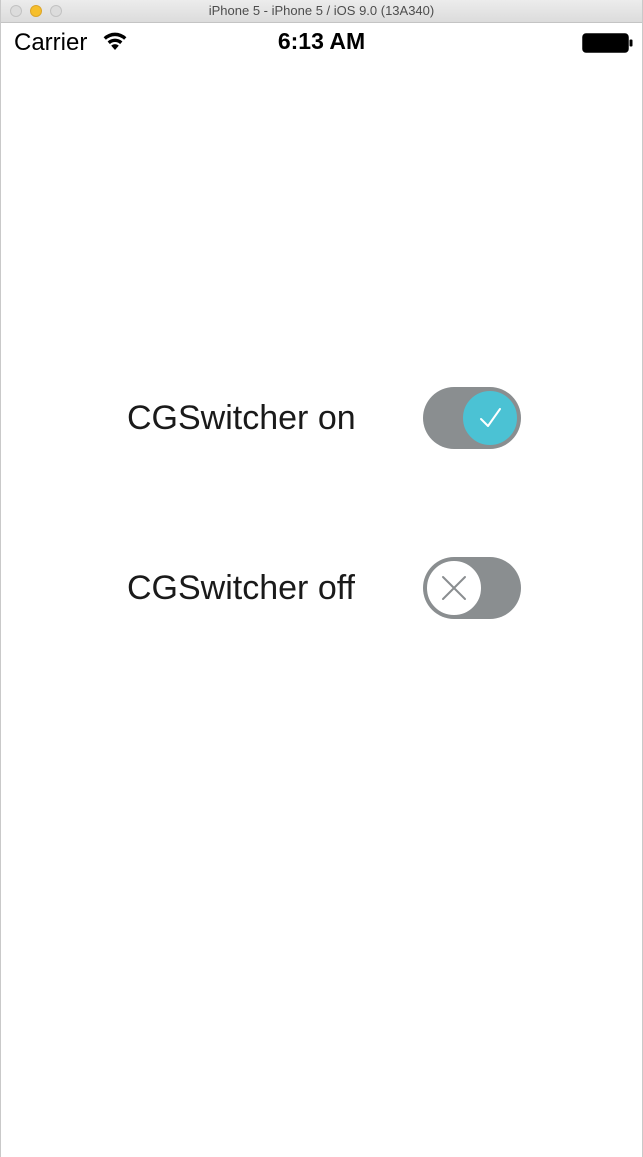  I want to click on switch-row-off: CGSwitcher off, so click(321, 588).